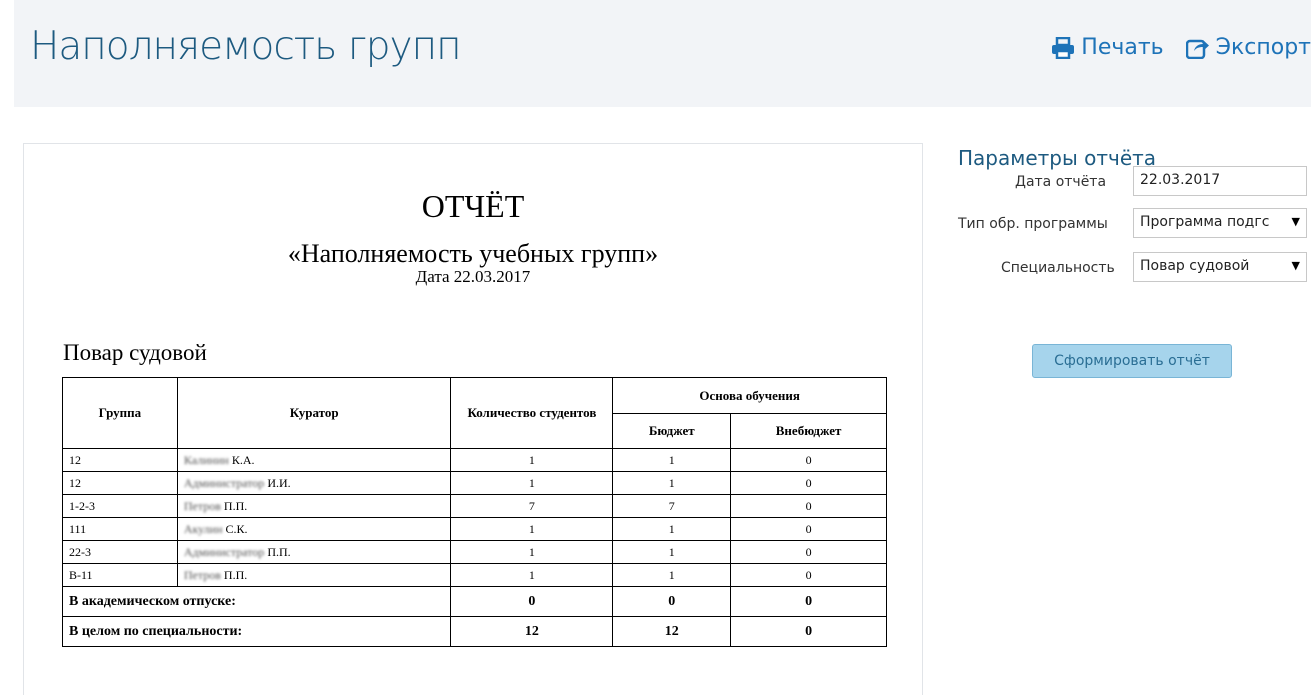 This screenshot has height=695, width=1311. Describe the element at coordinates (1033, 224) in the screenshot. I see `program-type-label: Тип обр. программы` at that location.